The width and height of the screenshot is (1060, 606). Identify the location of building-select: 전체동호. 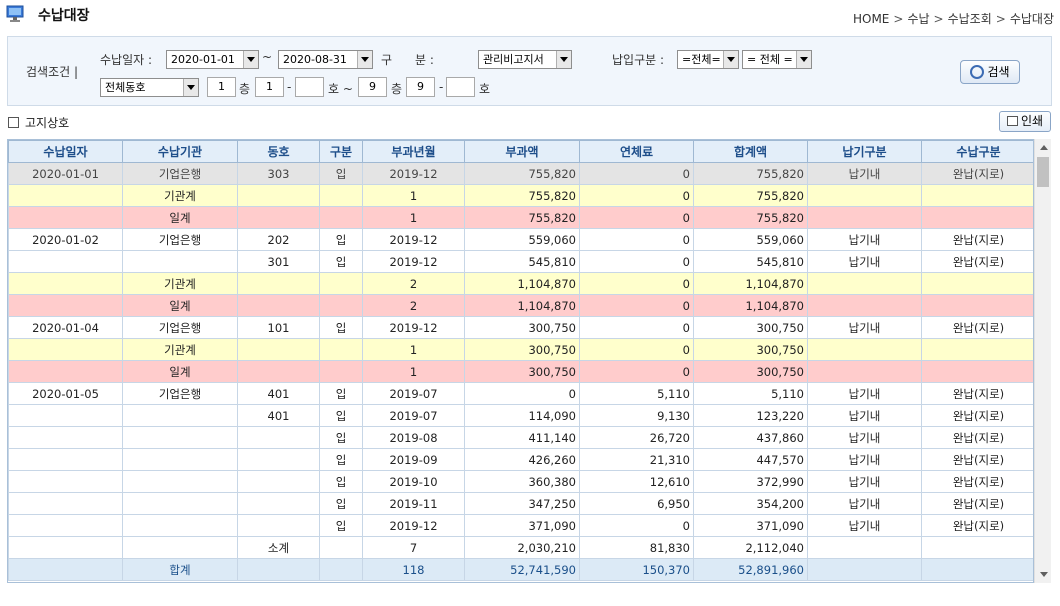
(149, 87).